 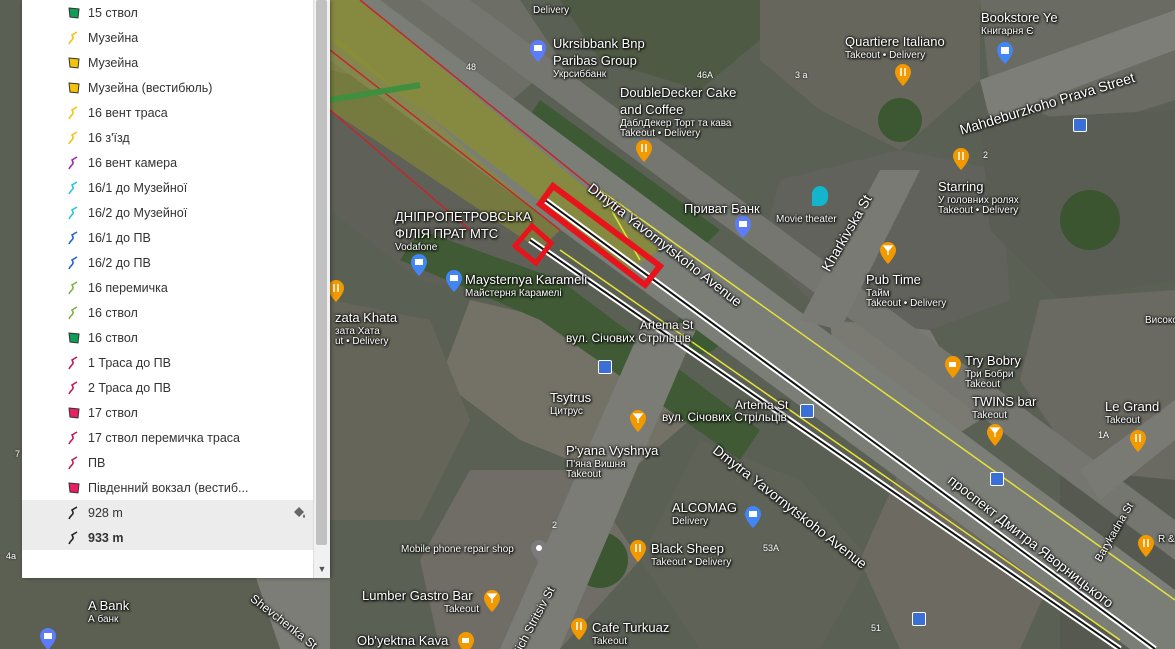 I want to click on layer-item: 2 Траса до ПВ, so click(x=168, y=387).